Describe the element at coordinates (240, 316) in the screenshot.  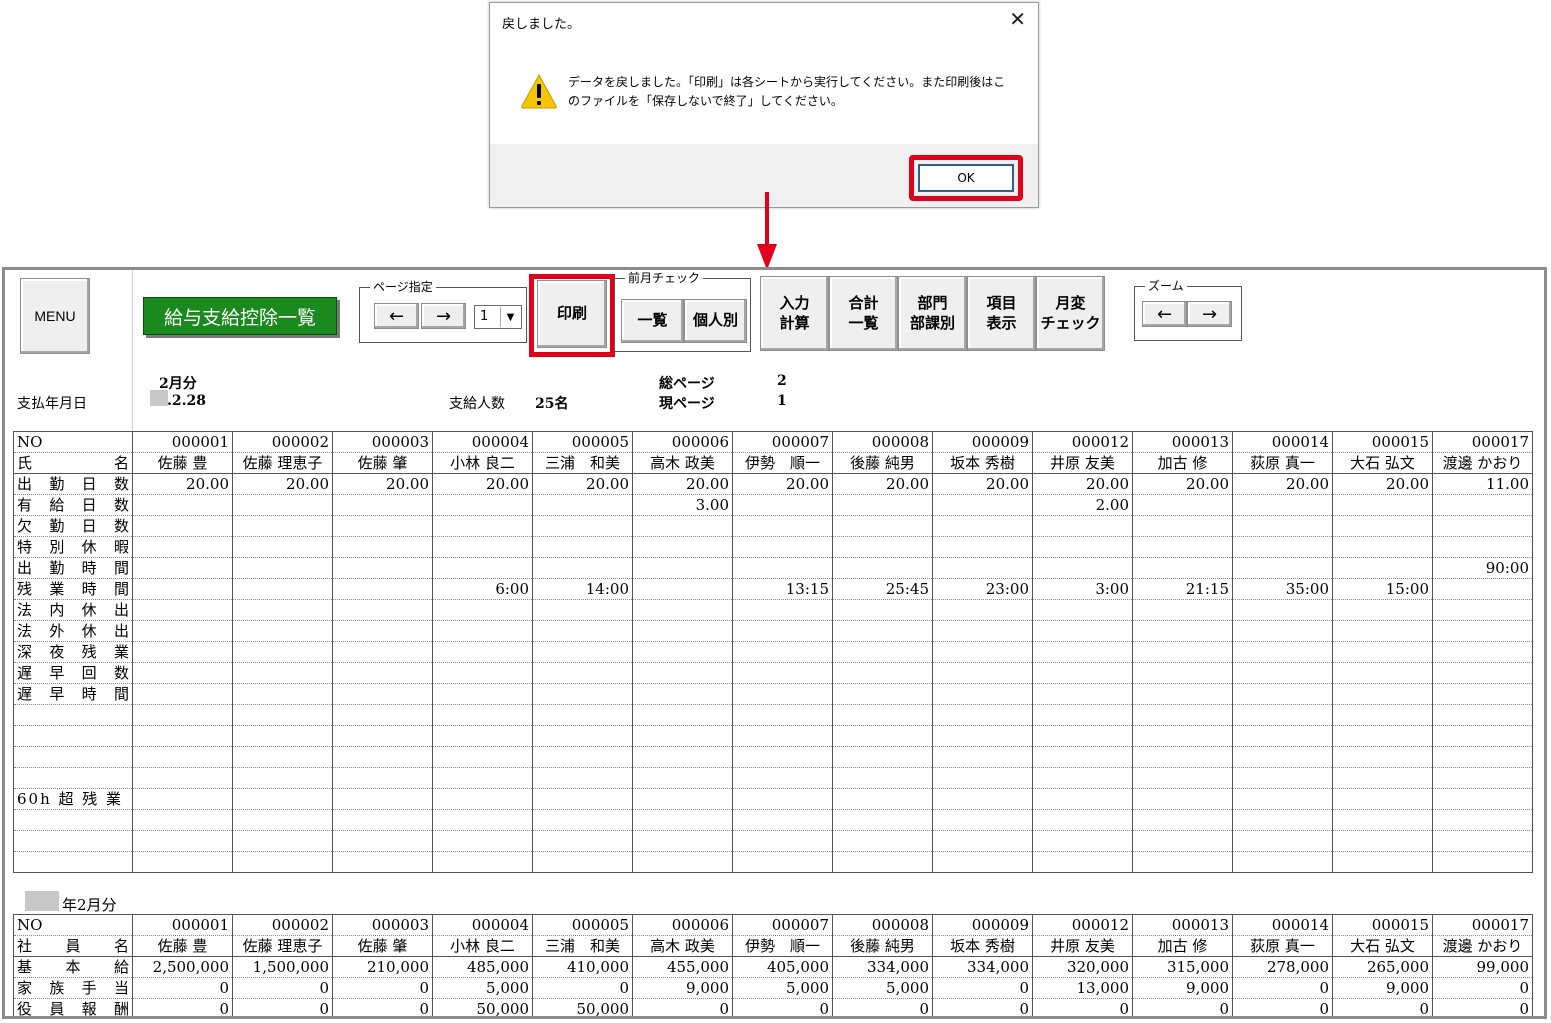
I see `sheet-title-button: 給与支給控除一覧` at that location.